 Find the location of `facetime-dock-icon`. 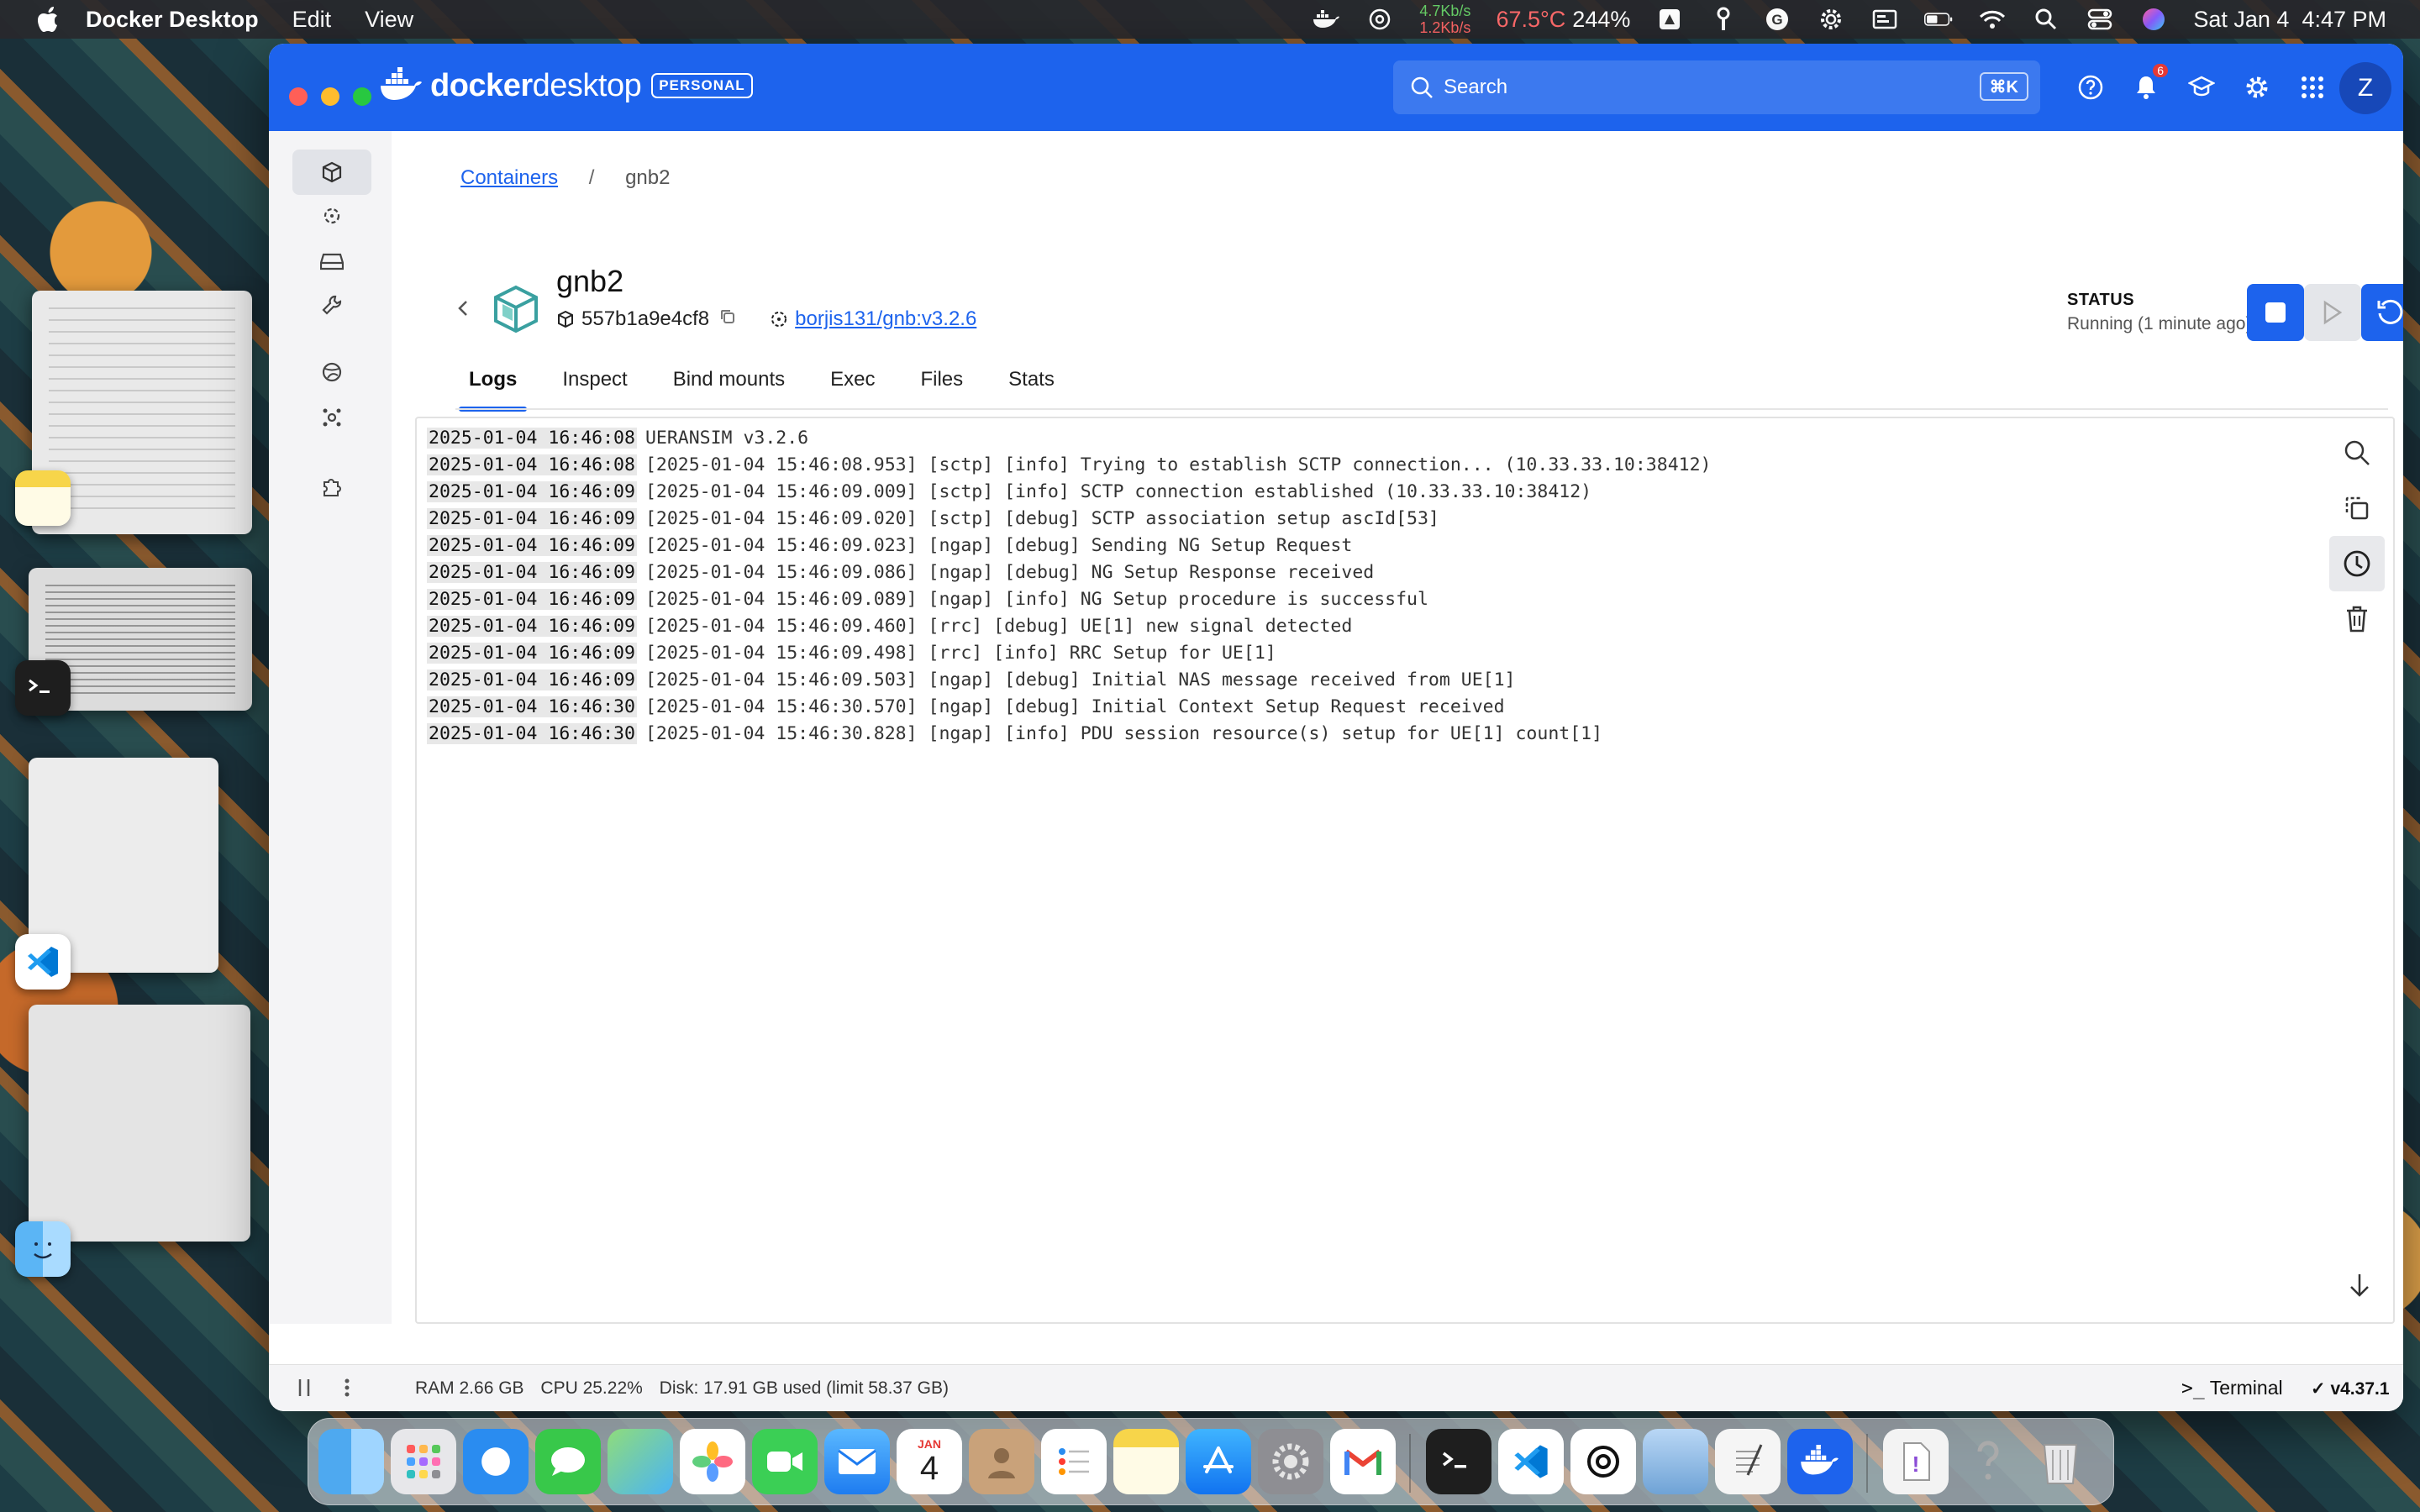

facetime-dock-icon is located at coordinates (785, 1461).